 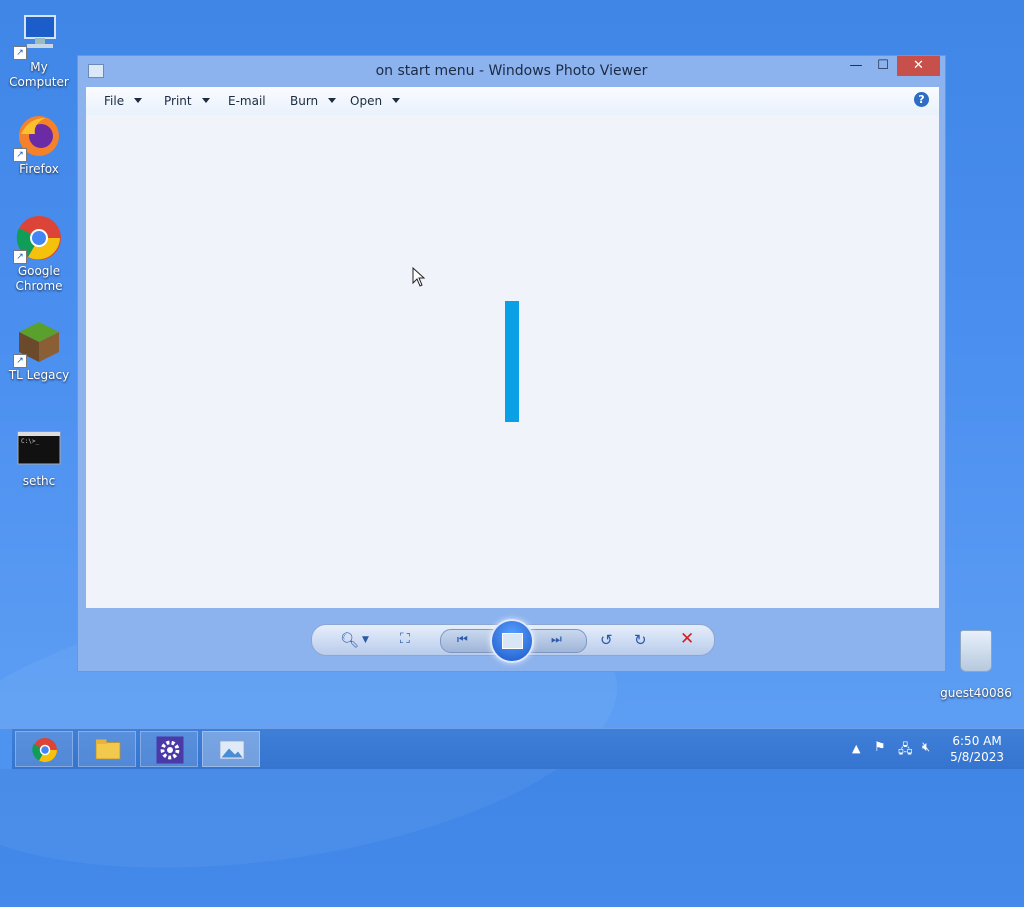 What do you see at coordinates (39, 278) in the screenshot?
I see `desktop-icon-label: Google Chrome` at bounding box center [39, 278].